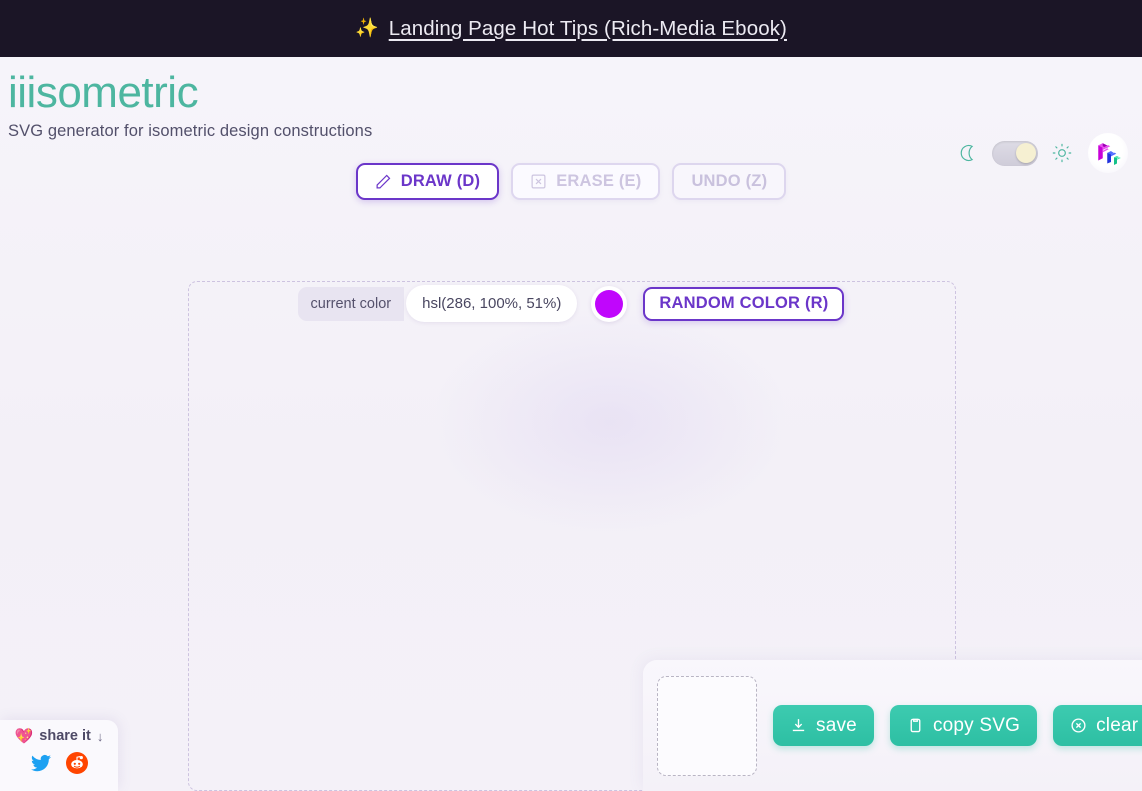 This screenshot has height=791, width=1142. I want to click on tool-draw-button: DRAW (D), so click(427, 181).